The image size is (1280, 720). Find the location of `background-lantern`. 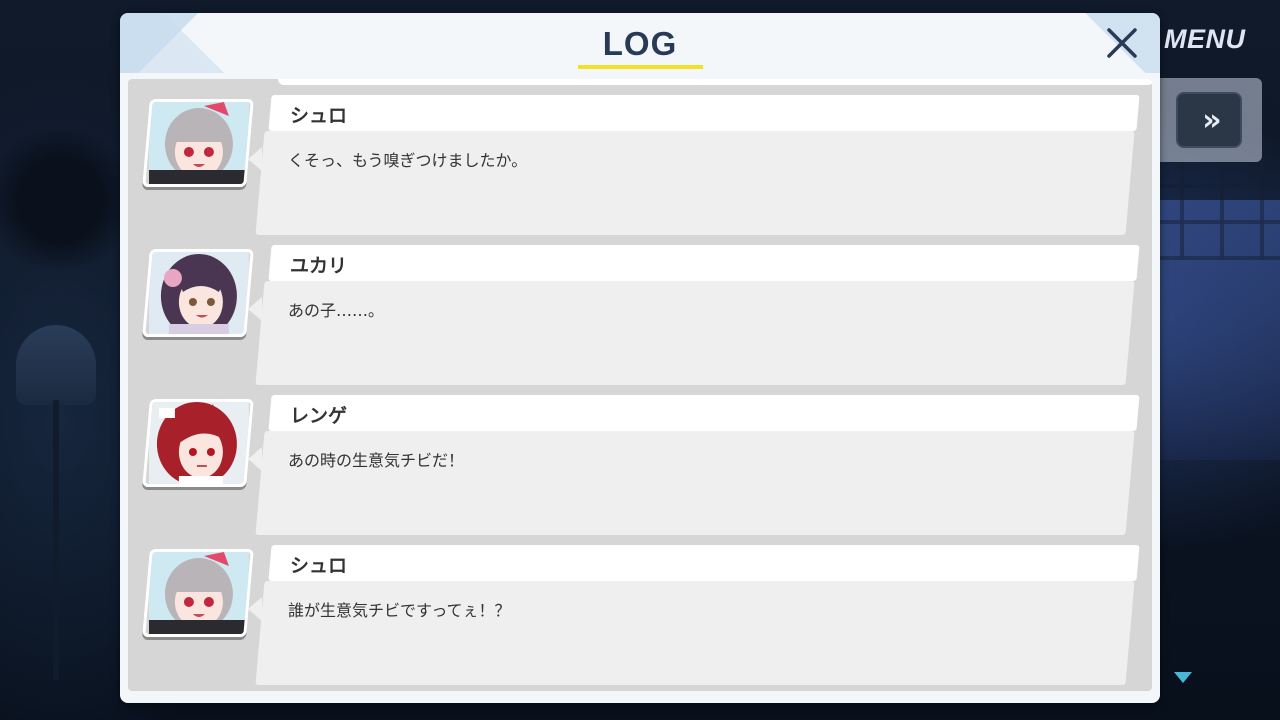

background-lantern is located at coordinates (56, 365).